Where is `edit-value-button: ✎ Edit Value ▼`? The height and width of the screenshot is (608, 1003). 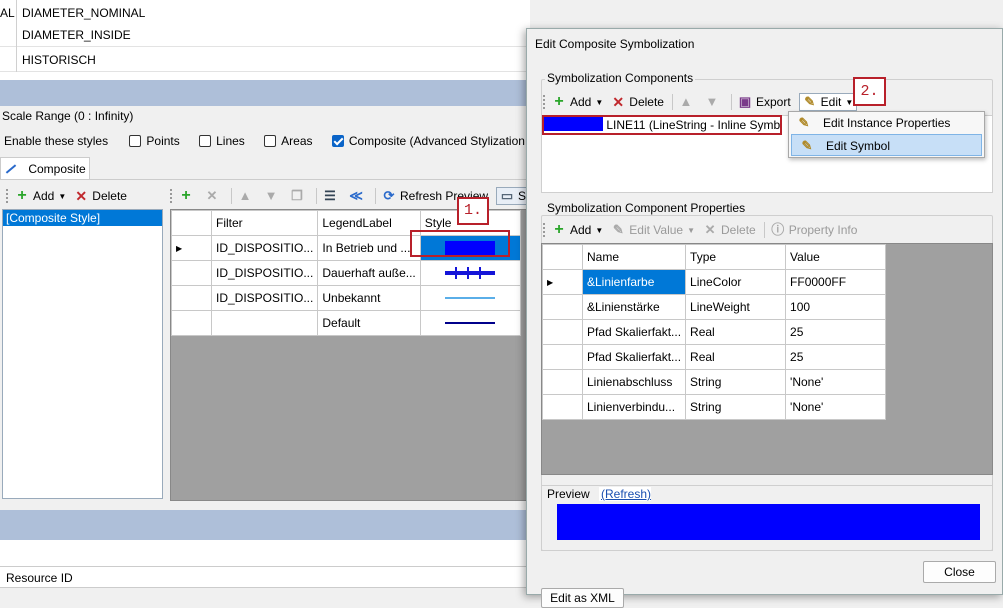 edit-value-button: ✎ Edit Value ▼ is located at coordinates (653, 230).